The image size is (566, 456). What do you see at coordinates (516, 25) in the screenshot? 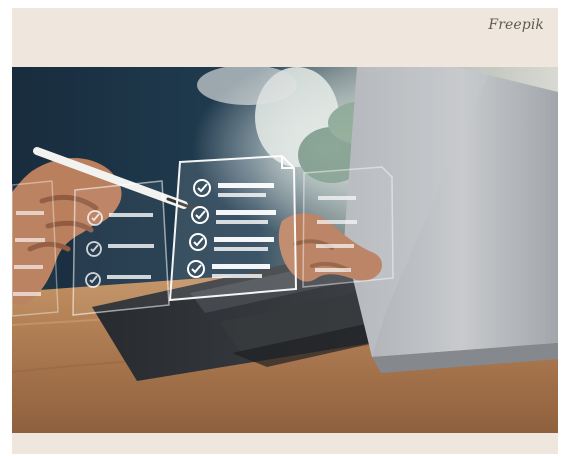
I see `image-credit: Freepik` at bounding box center [516, 25].